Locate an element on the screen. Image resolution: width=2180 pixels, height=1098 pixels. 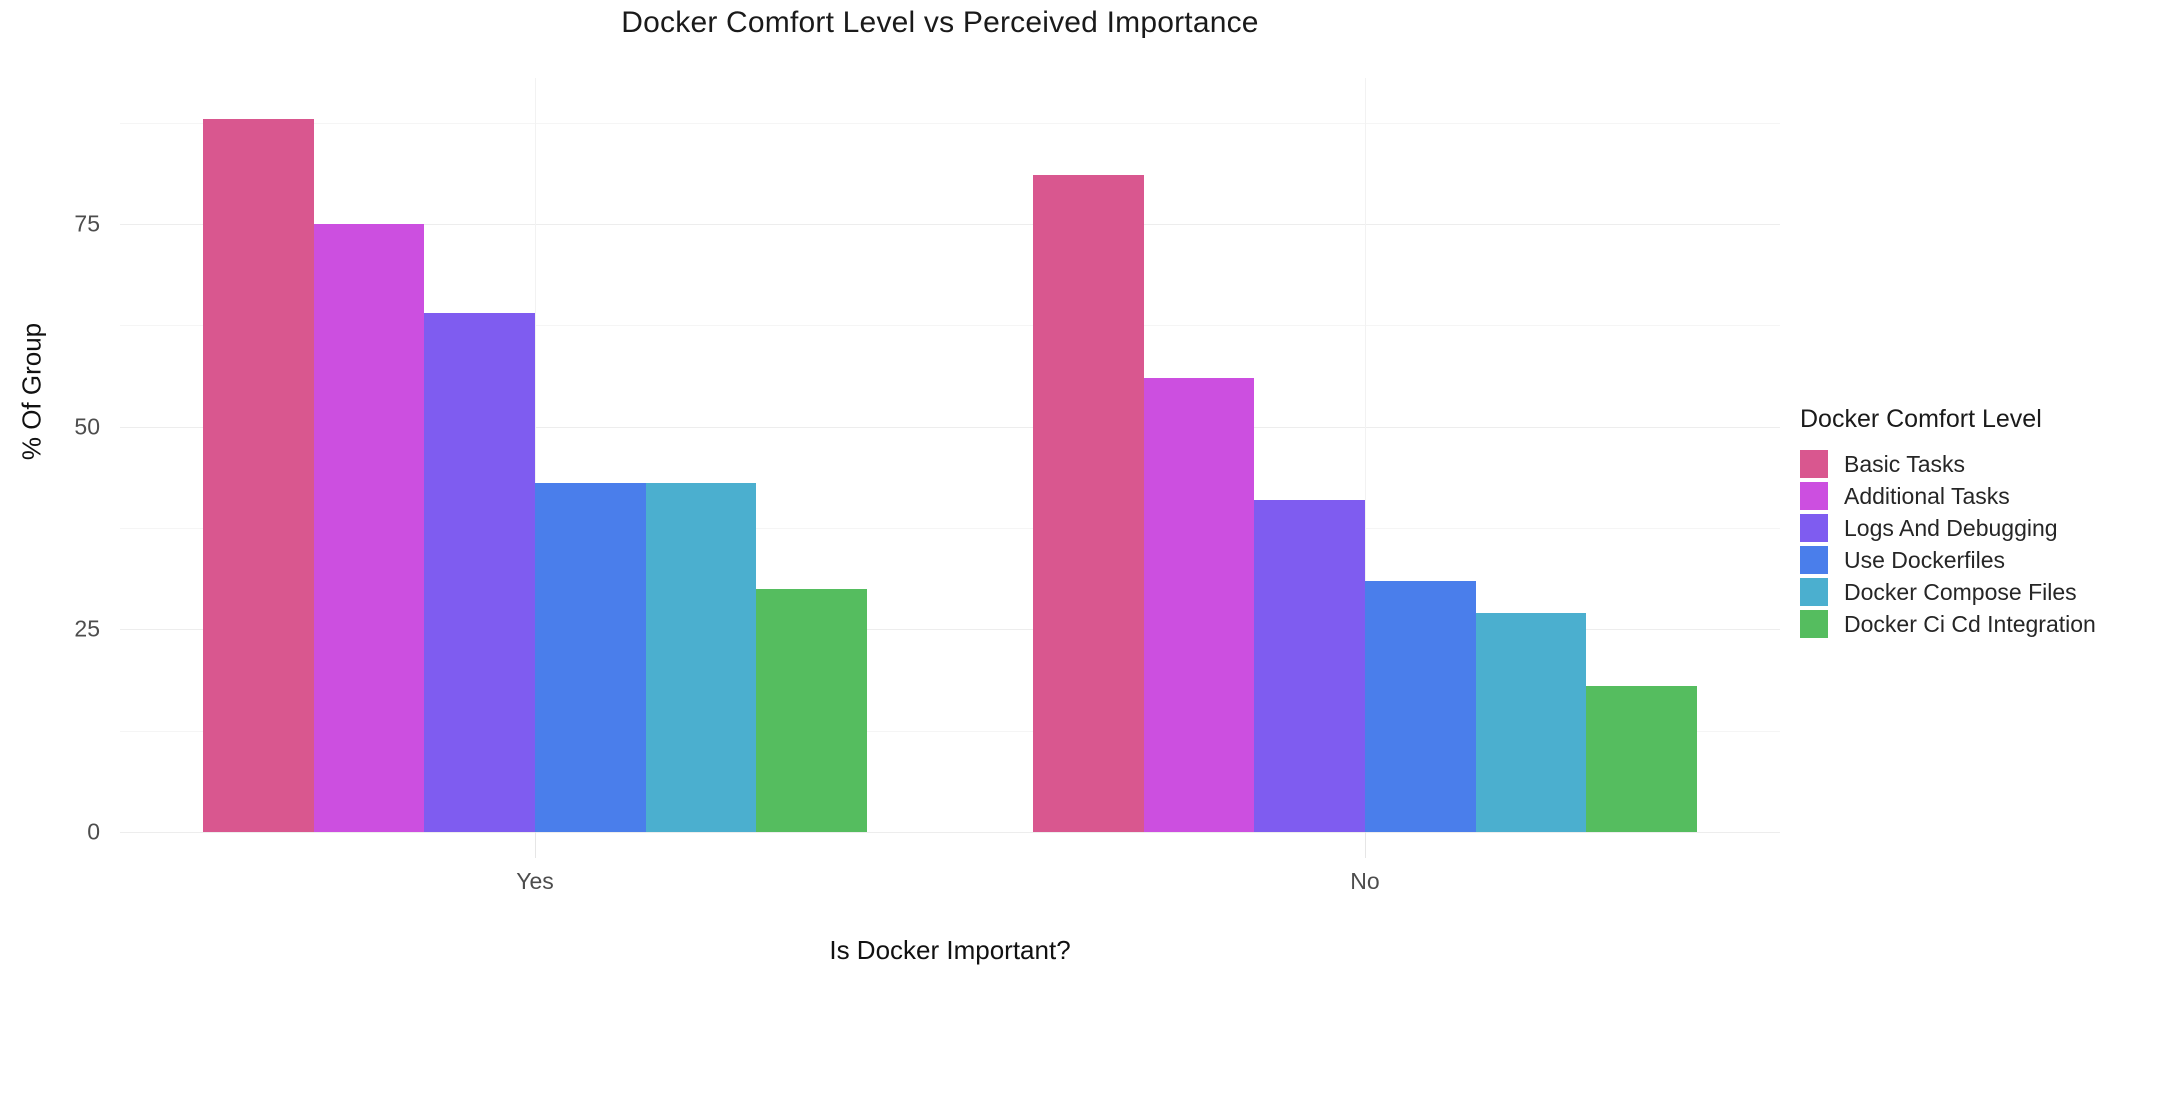
legend-item-label: Basic Tasks is located at coordinates (1905, 463).